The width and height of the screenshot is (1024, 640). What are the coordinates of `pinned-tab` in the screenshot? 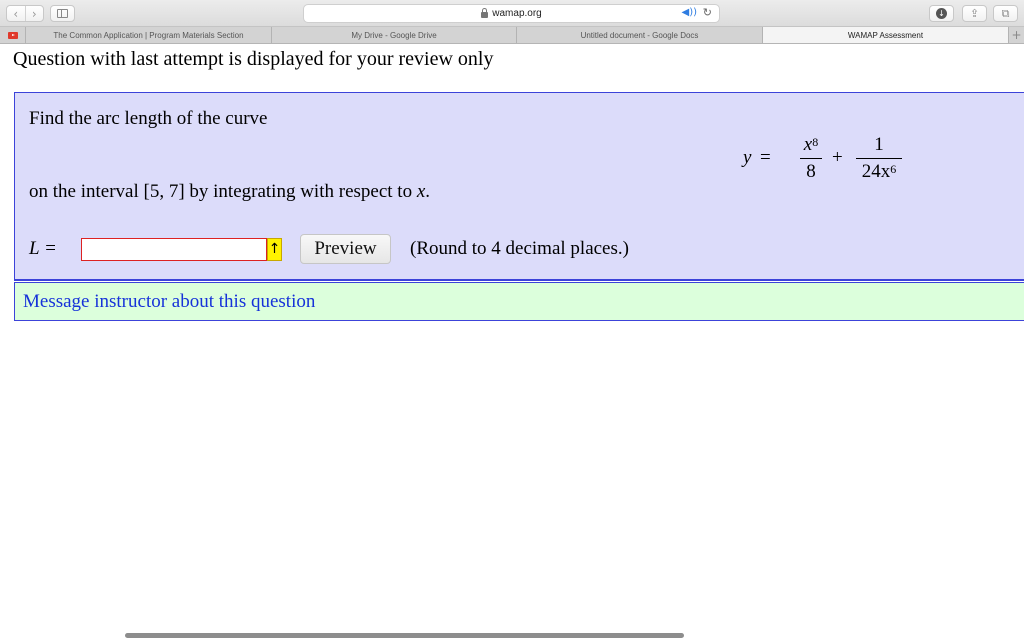 It's located at (13, 35).